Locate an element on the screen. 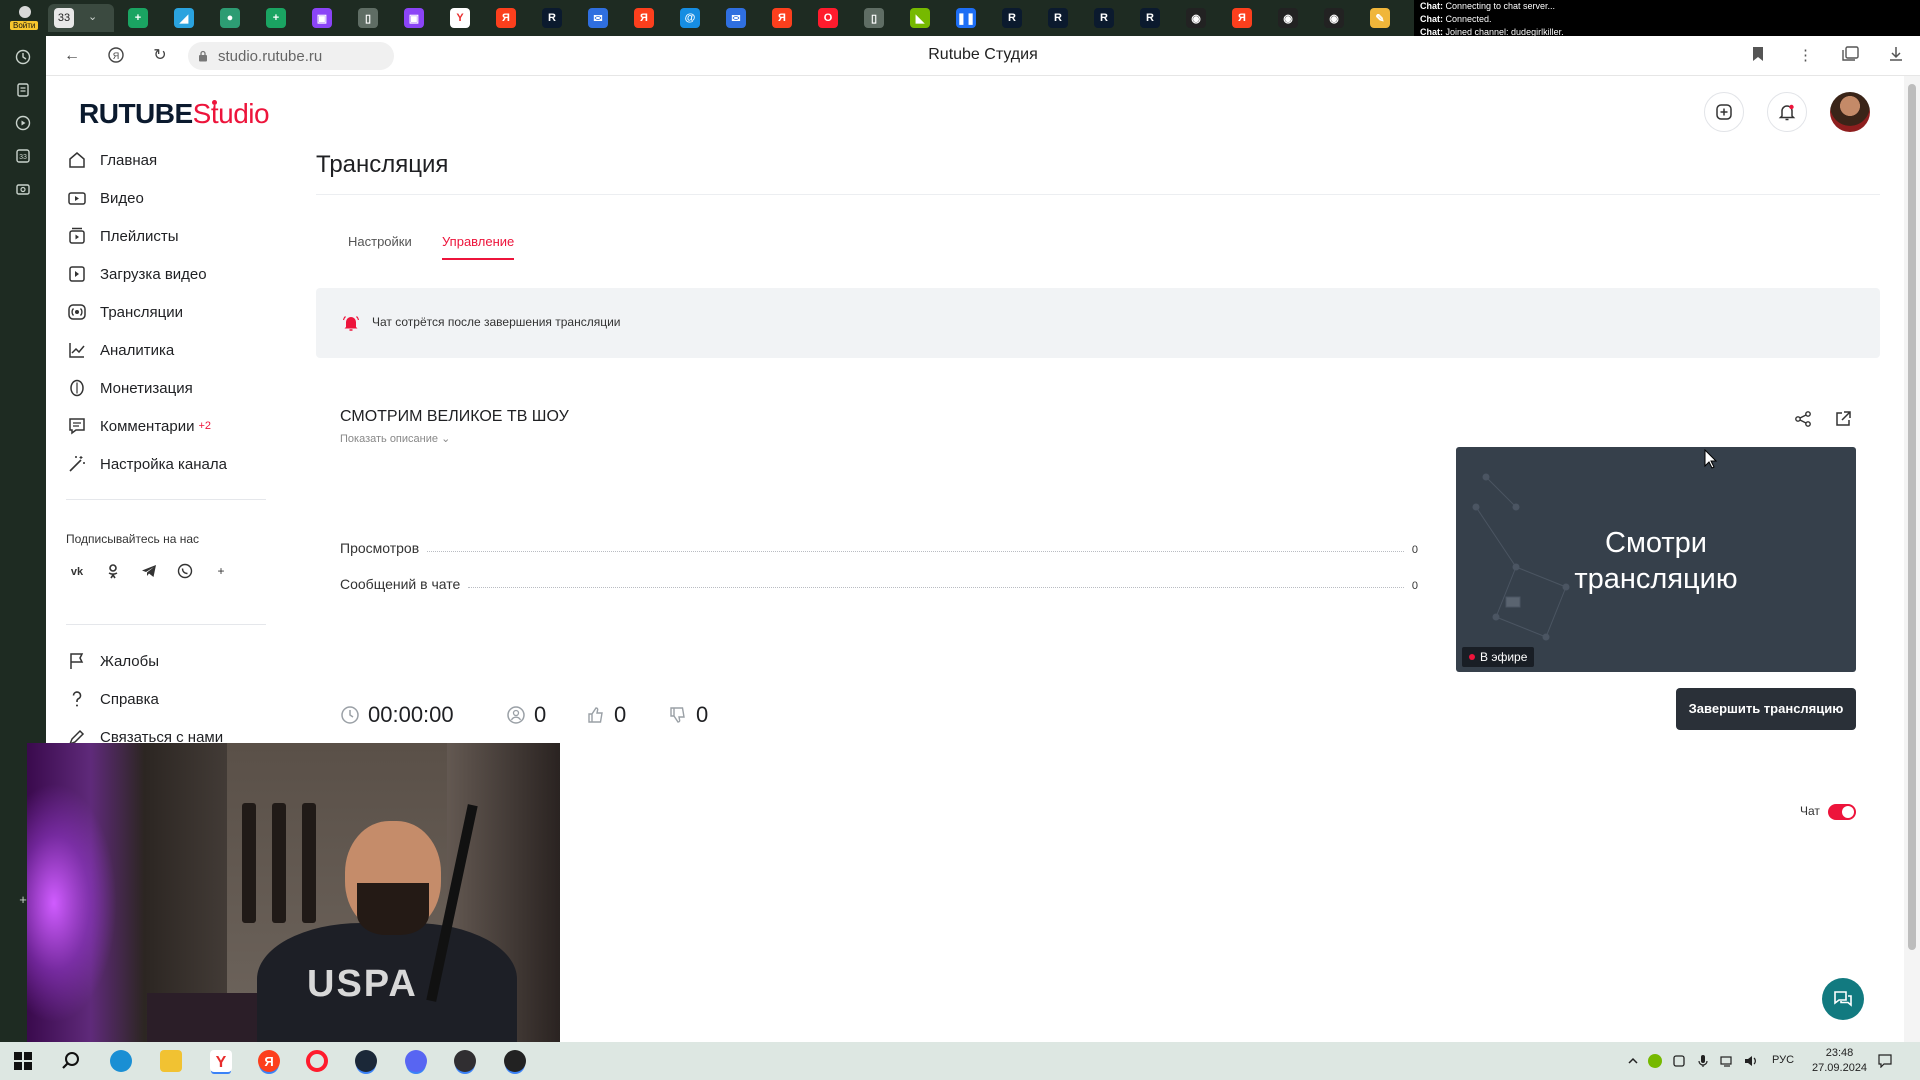 Image resolution: width=1920 pixels, height=1080 pixels. file-explorer-icon is located at coordinates (171, 1061).